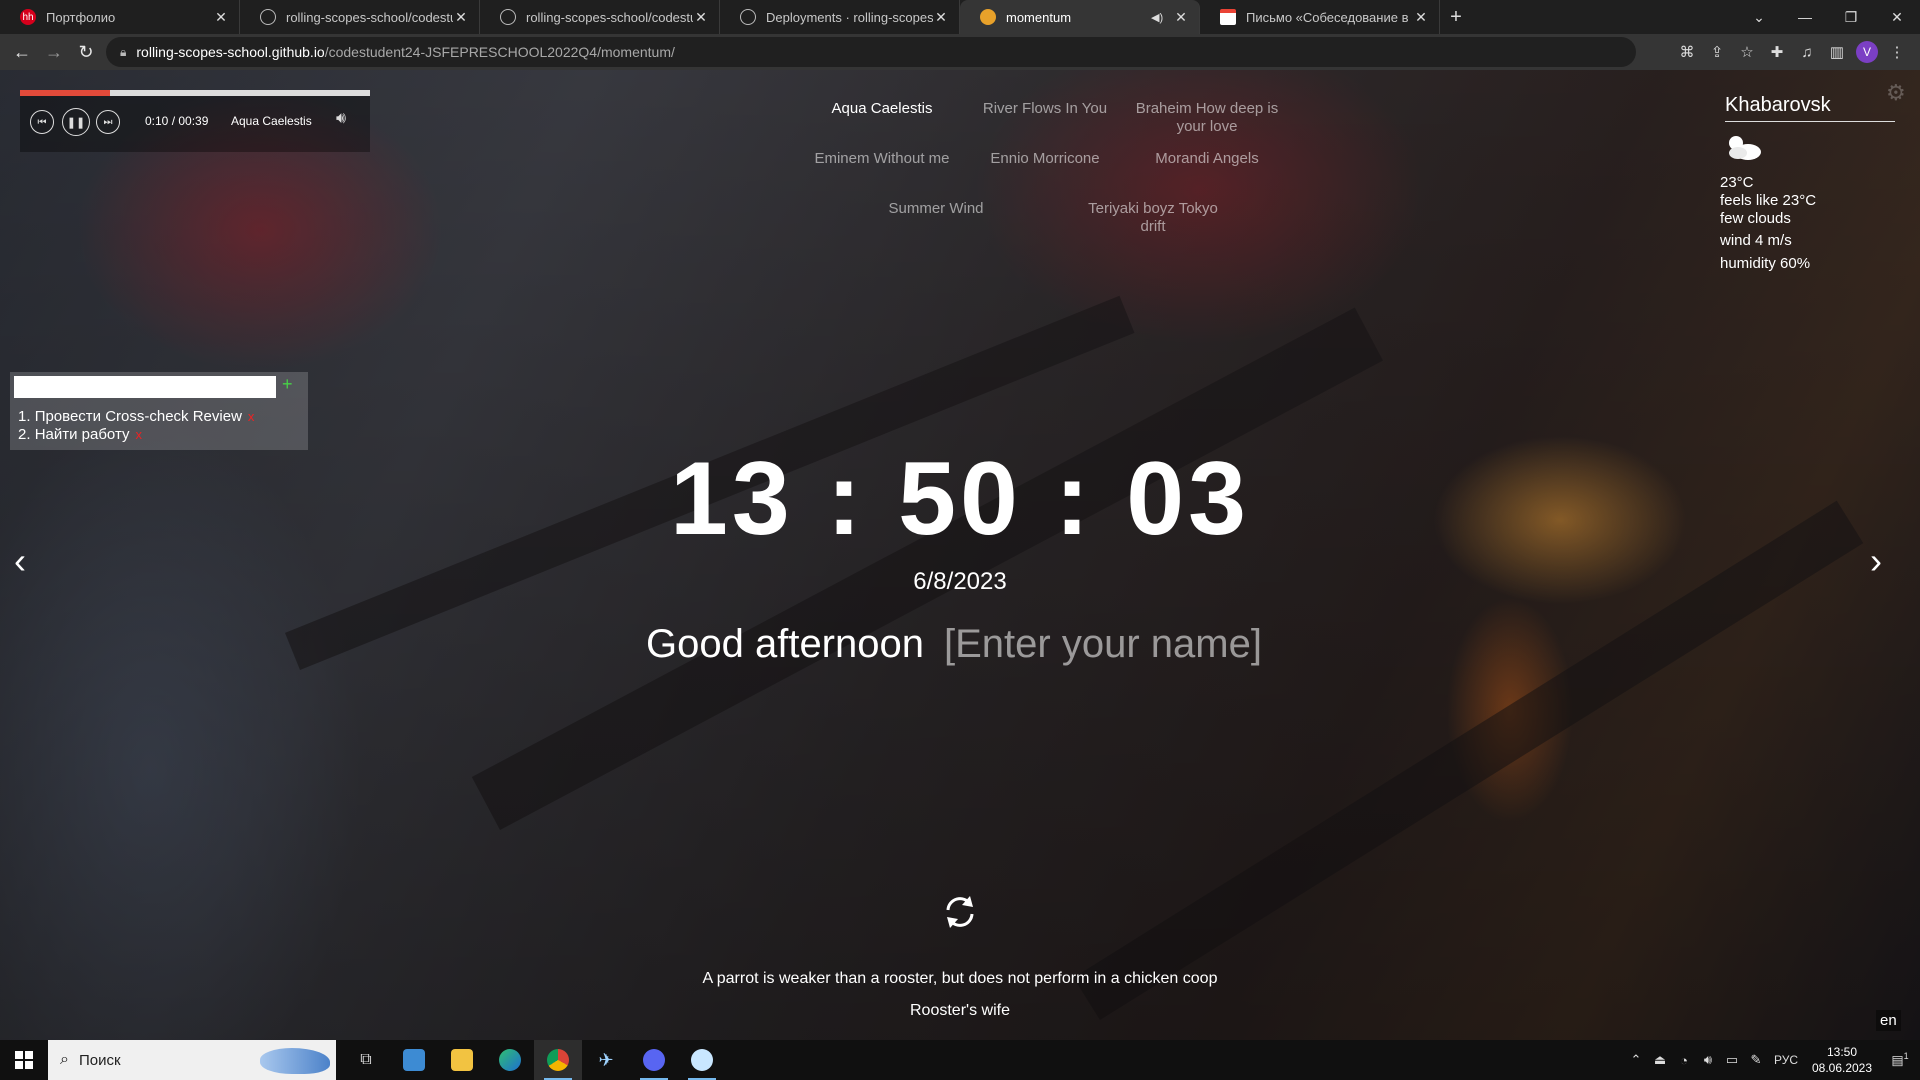 The height and width of the screenshot is (1080, 1920). I want to click on extensions-icon: ✚, so click(1777, 52).